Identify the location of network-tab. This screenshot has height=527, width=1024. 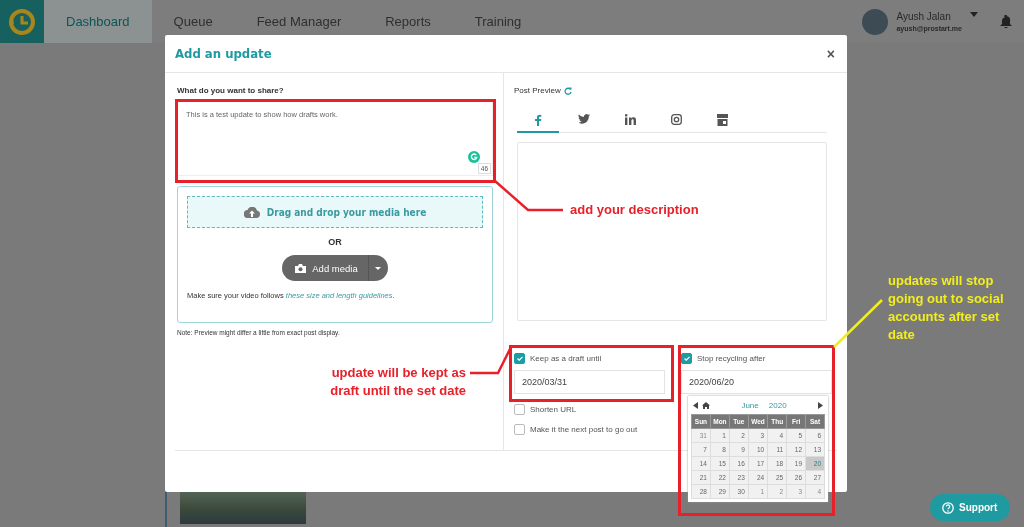
(538, 123).